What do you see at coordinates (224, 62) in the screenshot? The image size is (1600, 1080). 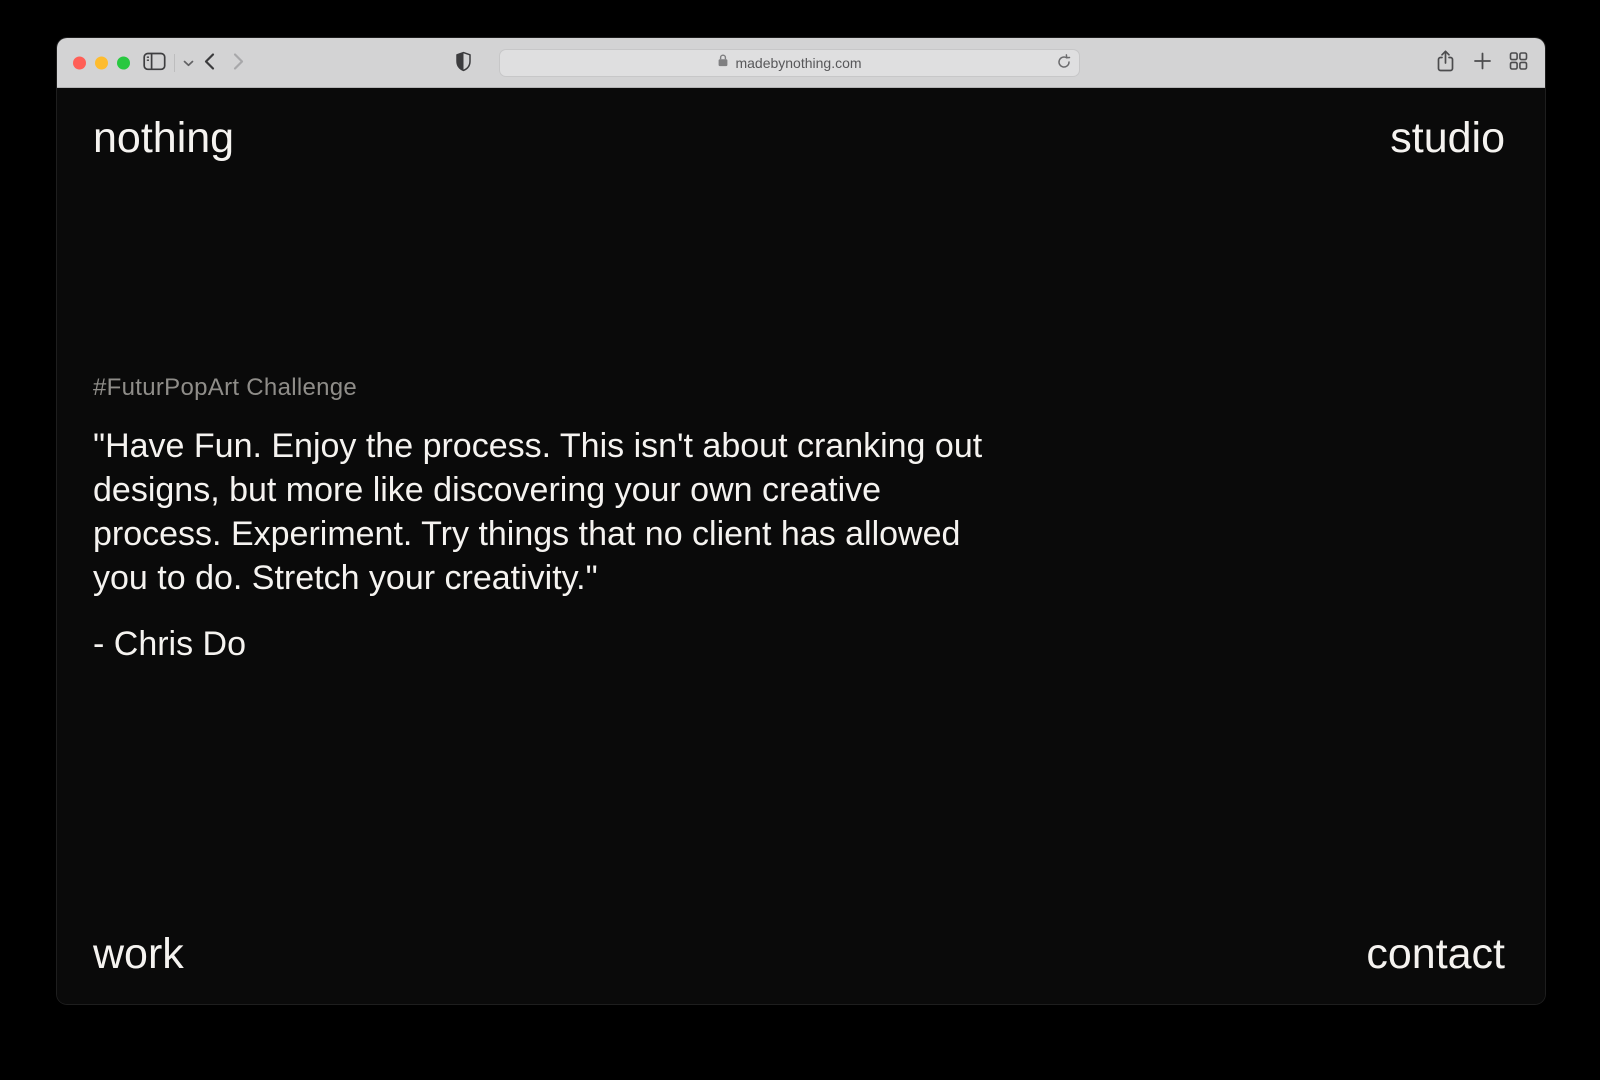 I see `navigation-buttons` at bounding box center [224, 62].